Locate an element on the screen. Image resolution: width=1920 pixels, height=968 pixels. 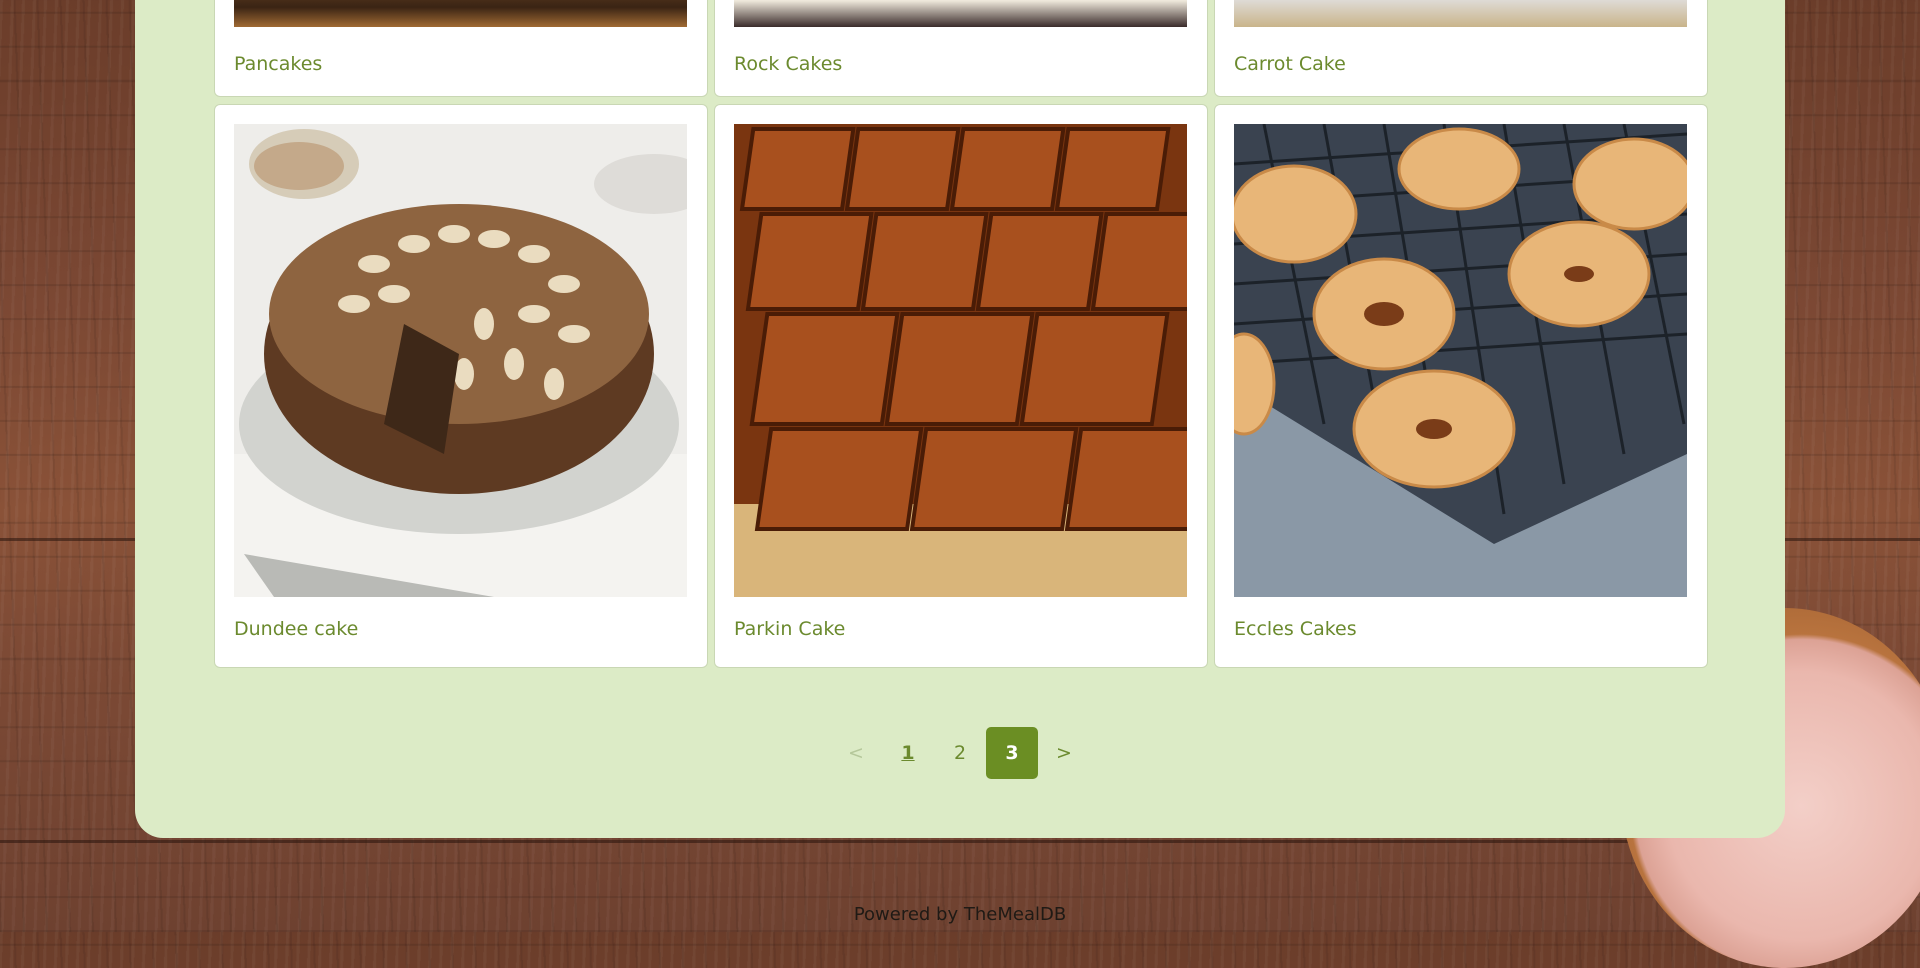
meal-title: Carrot Cake is located at coordinates (1290, 64).